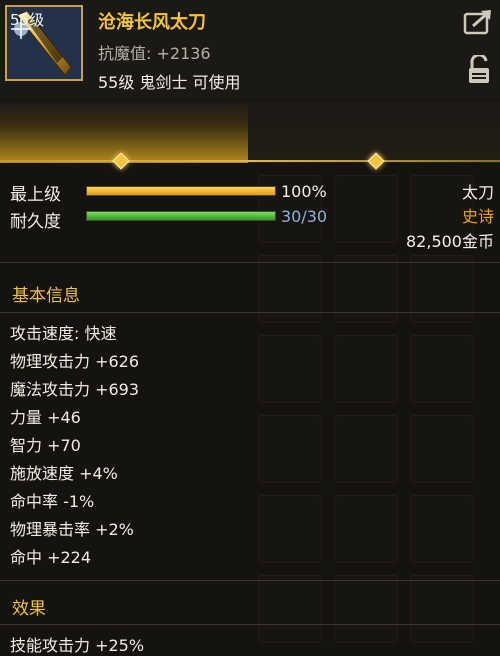  What do you see at coordinates (35, 195) in the screenshot?
I see `grade-label: 最上级` at bounding box center [35, 195].